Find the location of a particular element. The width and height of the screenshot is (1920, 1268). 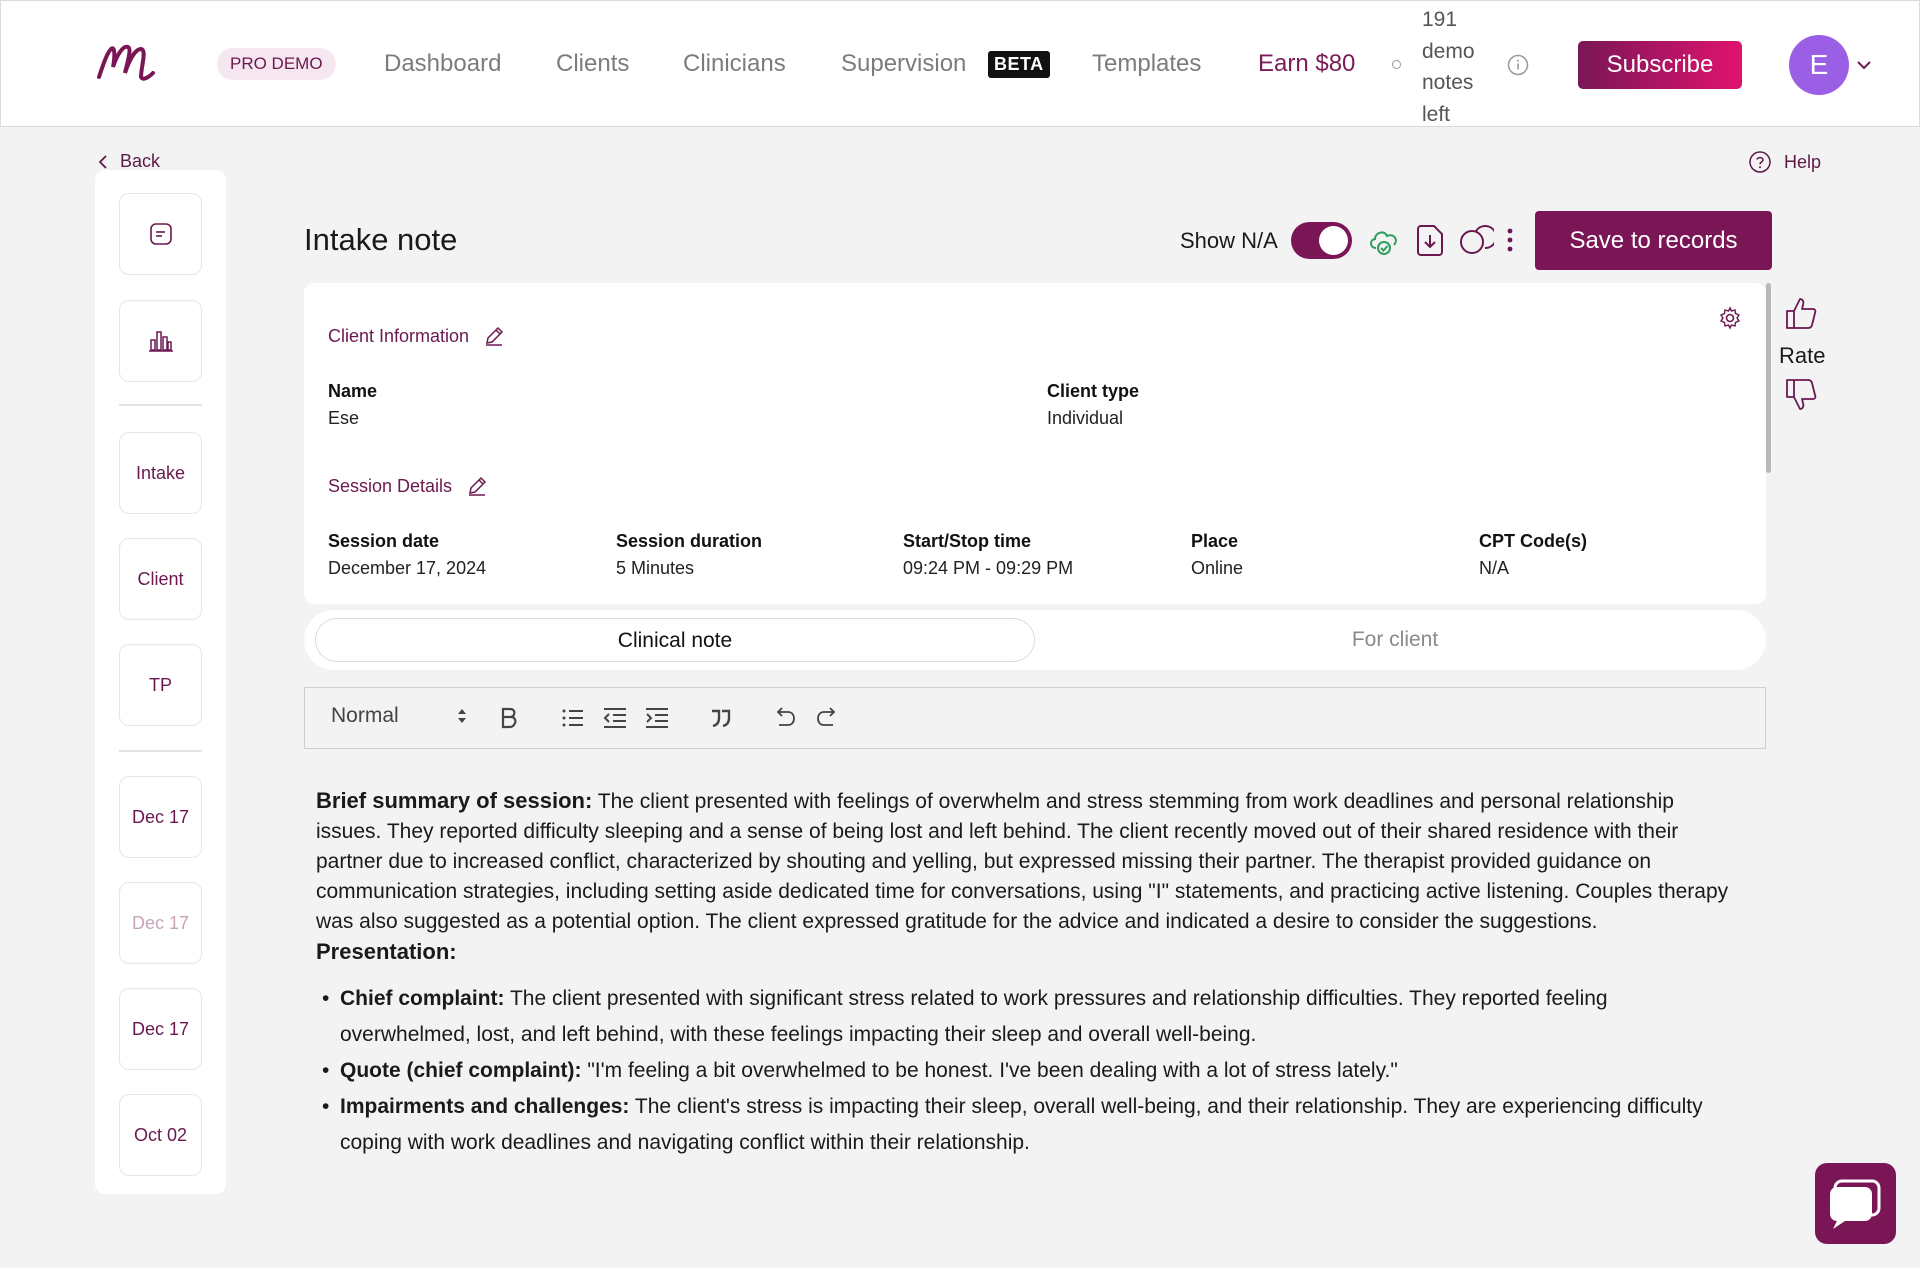

rail-intake-button: Intake is located at coordinates (160, 473).